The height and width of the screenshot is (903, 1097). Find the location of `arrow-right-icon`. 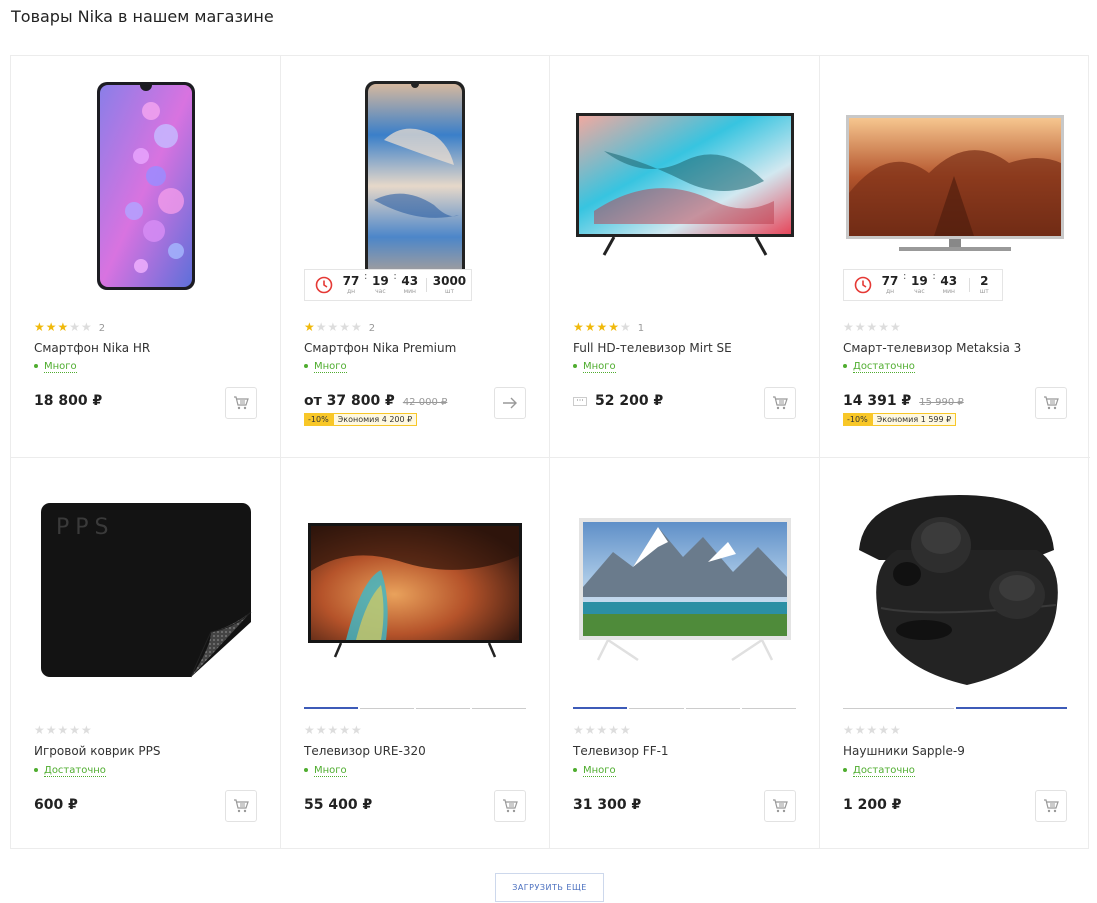

arrow-right-icon is located at coordinates (510, 403).